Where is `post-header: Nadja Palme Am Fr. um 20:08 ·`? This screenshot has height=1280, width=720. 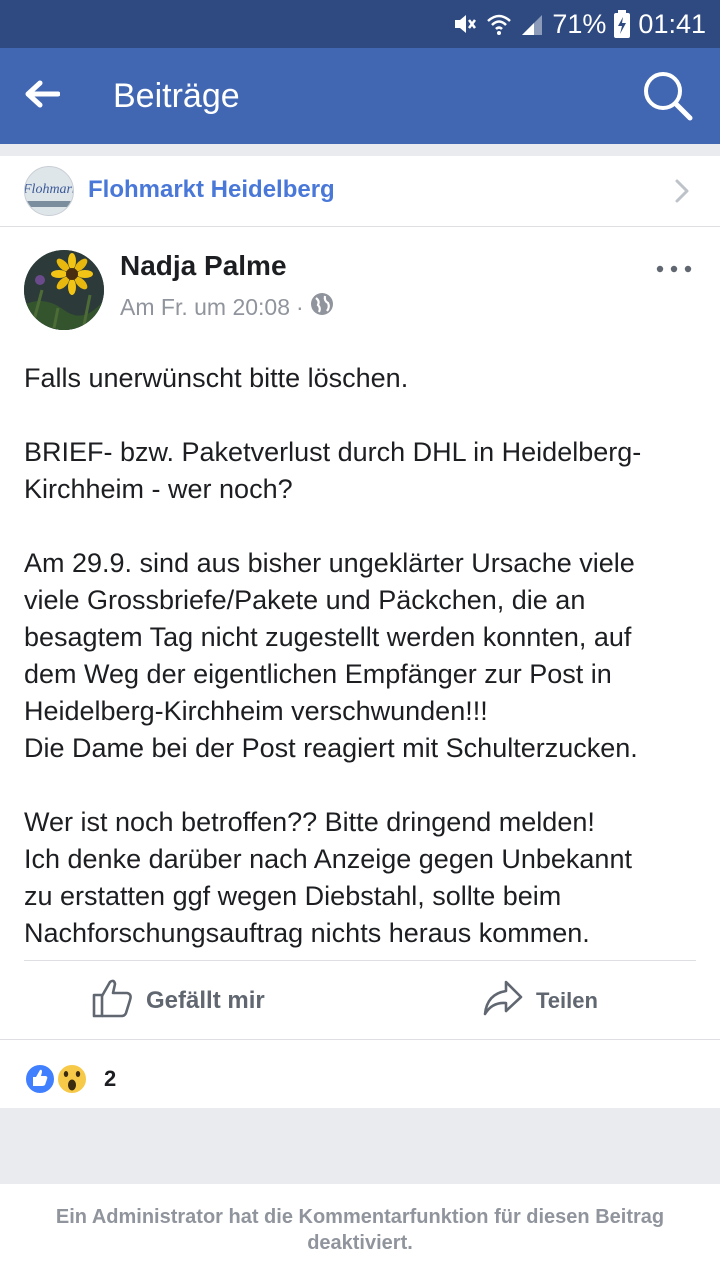
post-header: Nadja Palme Am Fr. um 20:08 · is located at coordinates (360, 286).